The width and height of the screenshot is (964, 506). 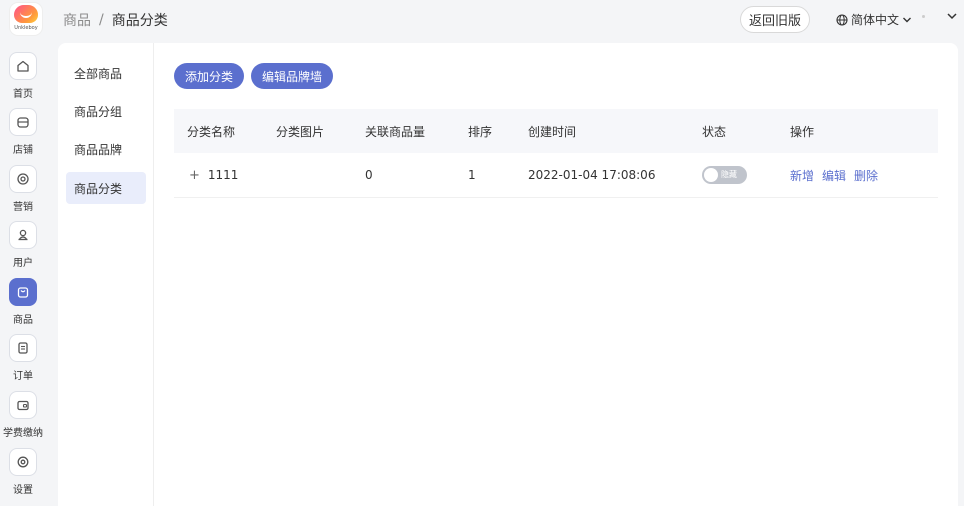 I want to click on expand-row-icon: +, so click(x=194, y=175).